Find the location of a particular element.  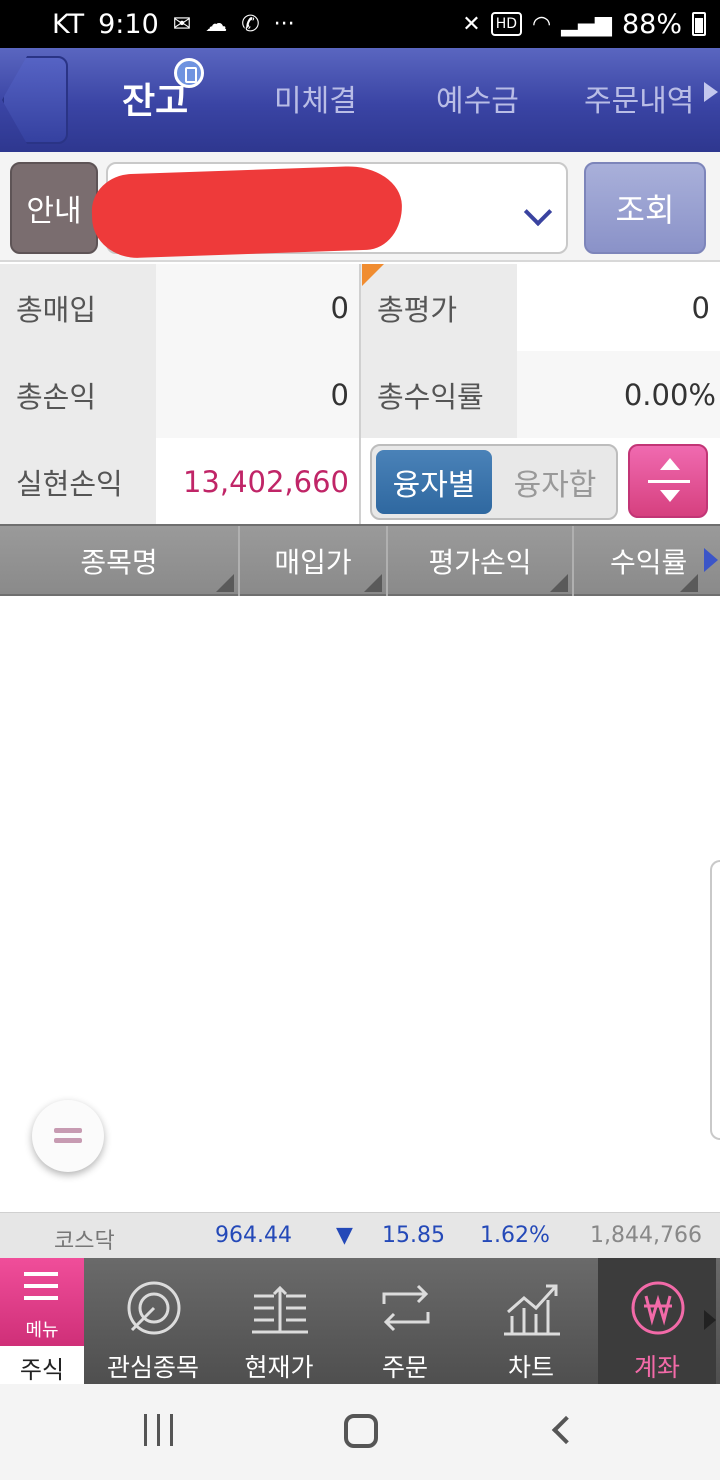

expand-collapse-button is located at coordinates (668, 481).